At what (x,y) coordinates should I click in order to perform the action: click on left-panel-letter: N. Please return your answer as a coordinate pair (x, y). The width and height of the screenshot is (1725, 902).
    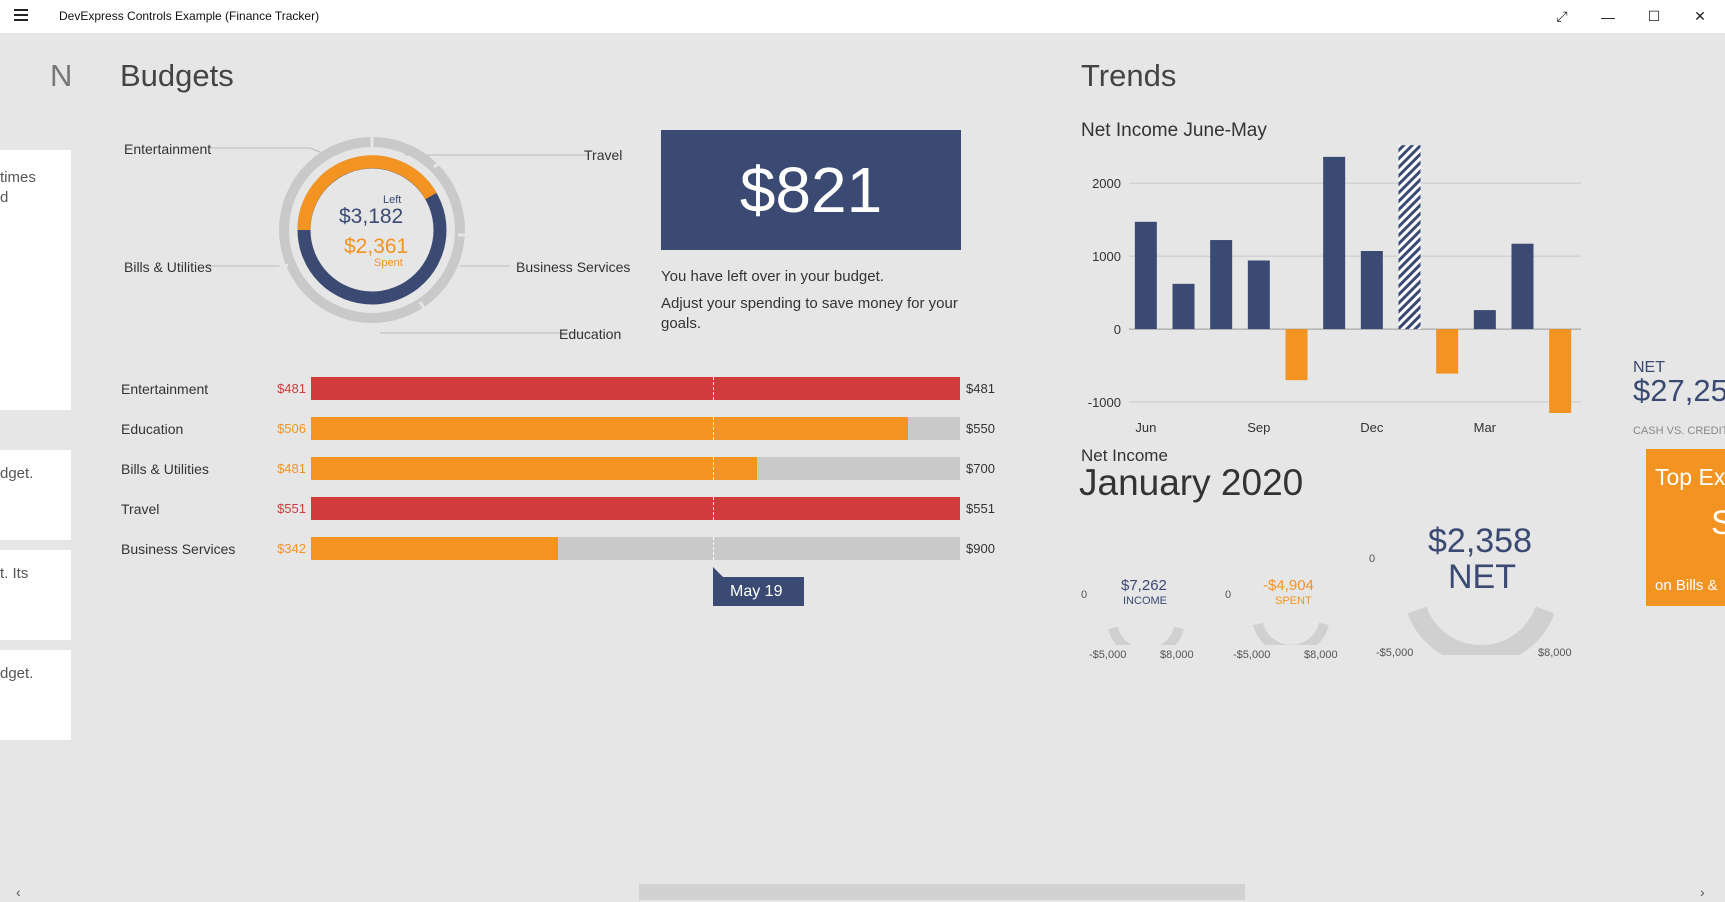
    Looking at the image, I should click on (61, 75).